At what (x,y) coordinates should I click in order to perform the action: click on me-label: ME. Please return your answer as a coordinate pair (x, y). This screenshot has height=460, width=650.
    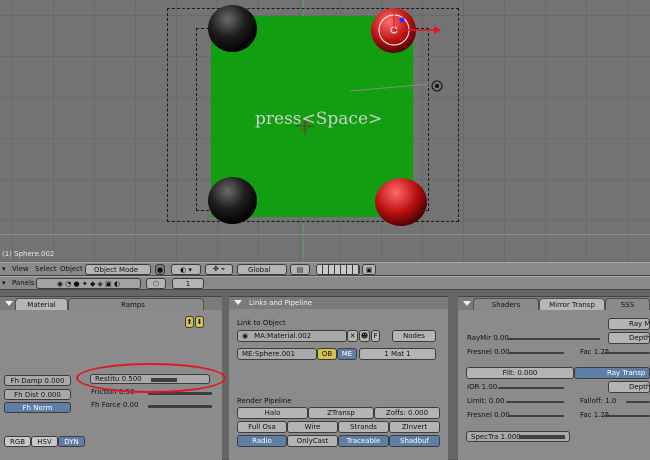
    Looking at the image, I should click on (347, 354).